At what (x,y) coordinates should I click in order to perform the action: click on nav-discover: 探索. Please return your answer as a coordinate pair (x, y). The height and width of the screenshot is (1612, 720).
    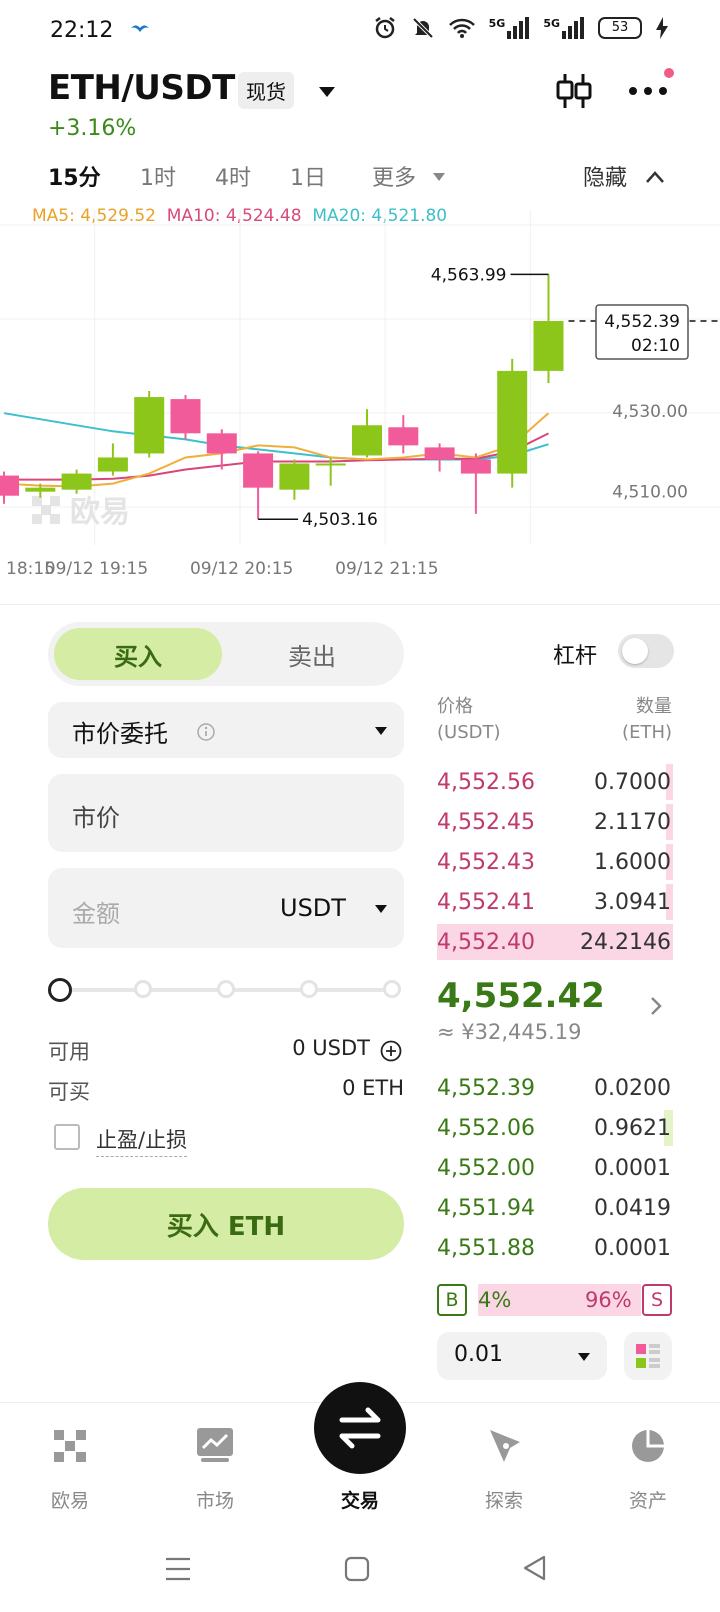
    Looking at the image, I should click on (504, 1466).